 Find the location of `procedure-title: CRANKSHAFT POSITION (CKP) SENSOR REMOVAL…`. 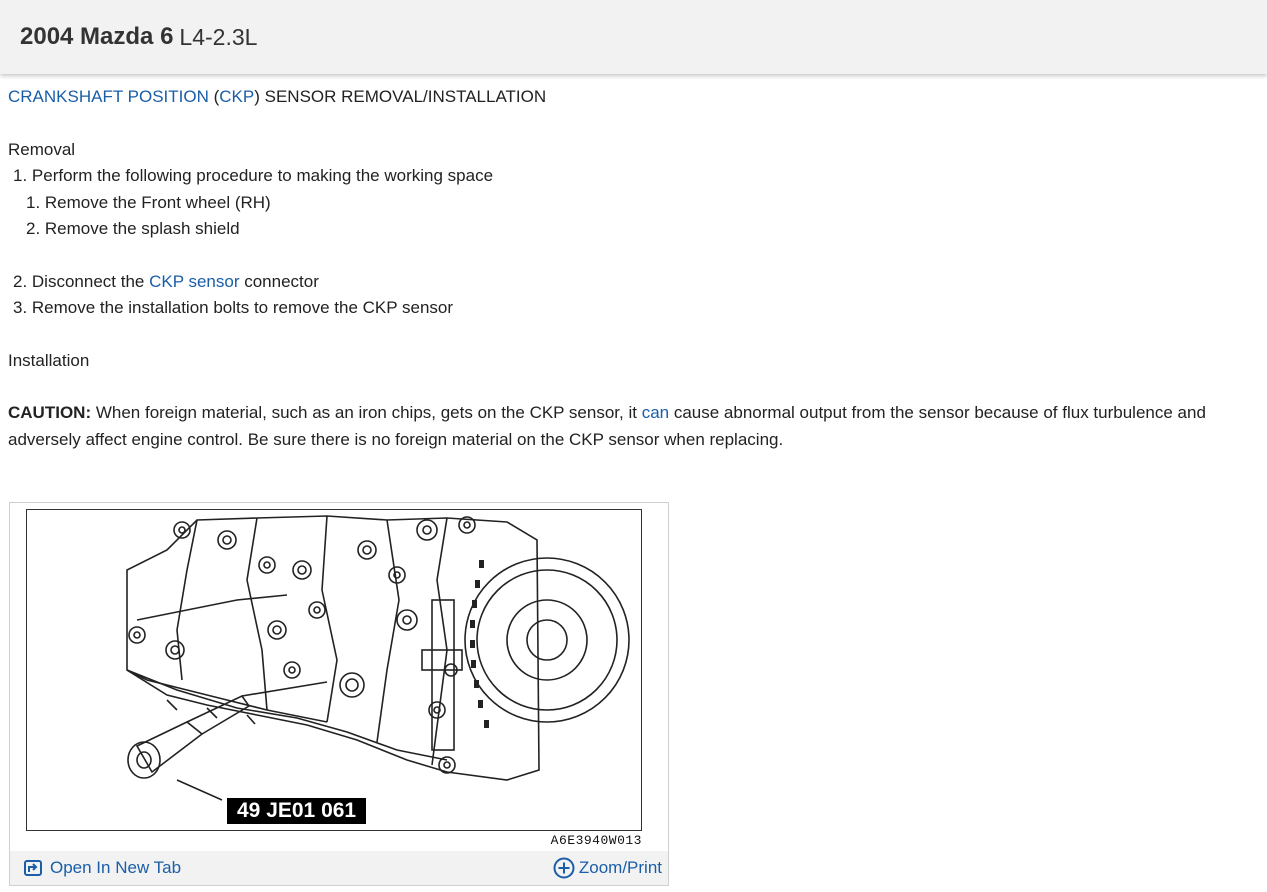

procedure-title: CRANKSHAFT POSITION (CKP) SENSOR REMOVAL… is located at coordinates (632, 97).